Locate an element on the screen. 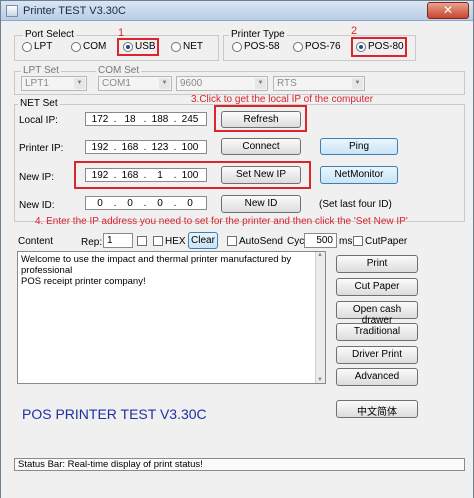  rep-label: Rep: is located at coordinates (92, 242).